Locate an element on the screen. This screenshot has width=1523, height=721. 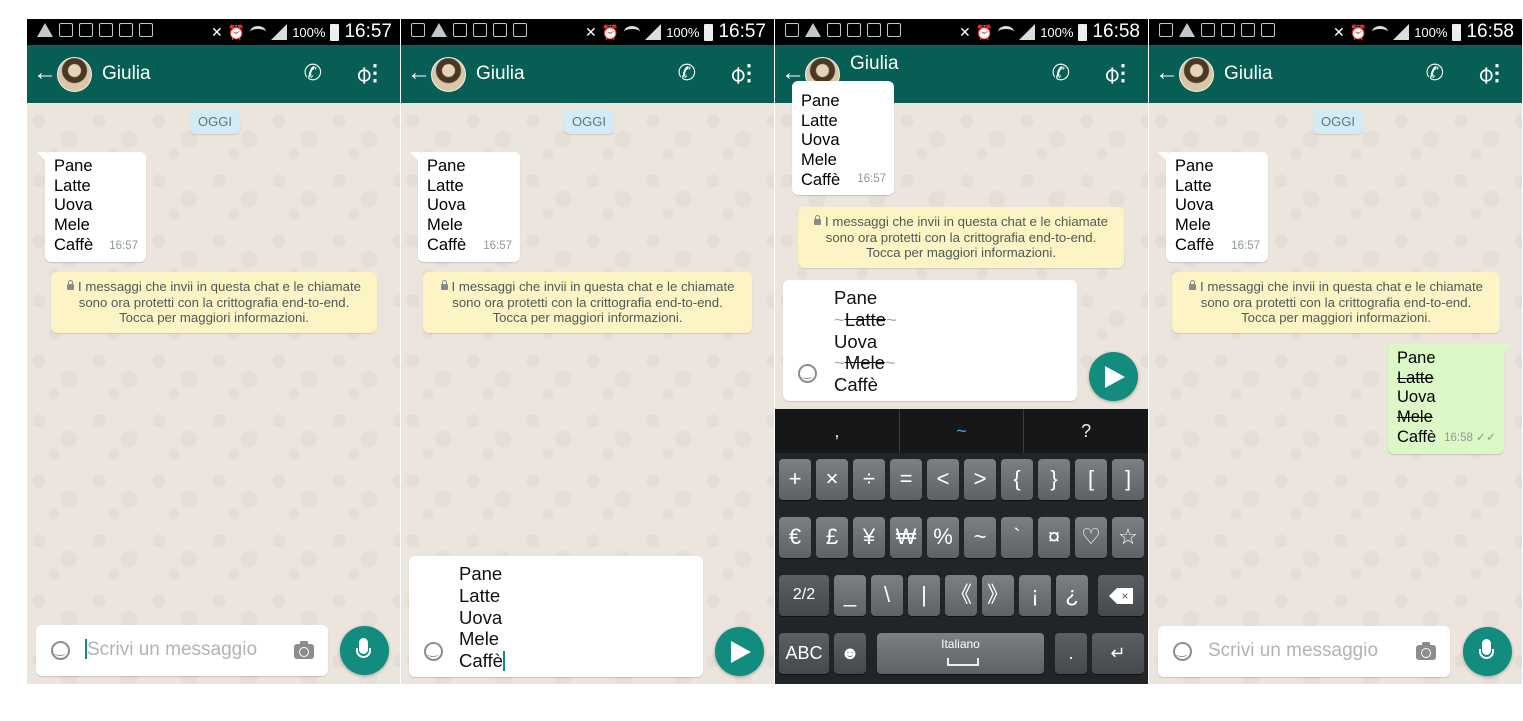
lock-icon is located at coordinates (818, 220).